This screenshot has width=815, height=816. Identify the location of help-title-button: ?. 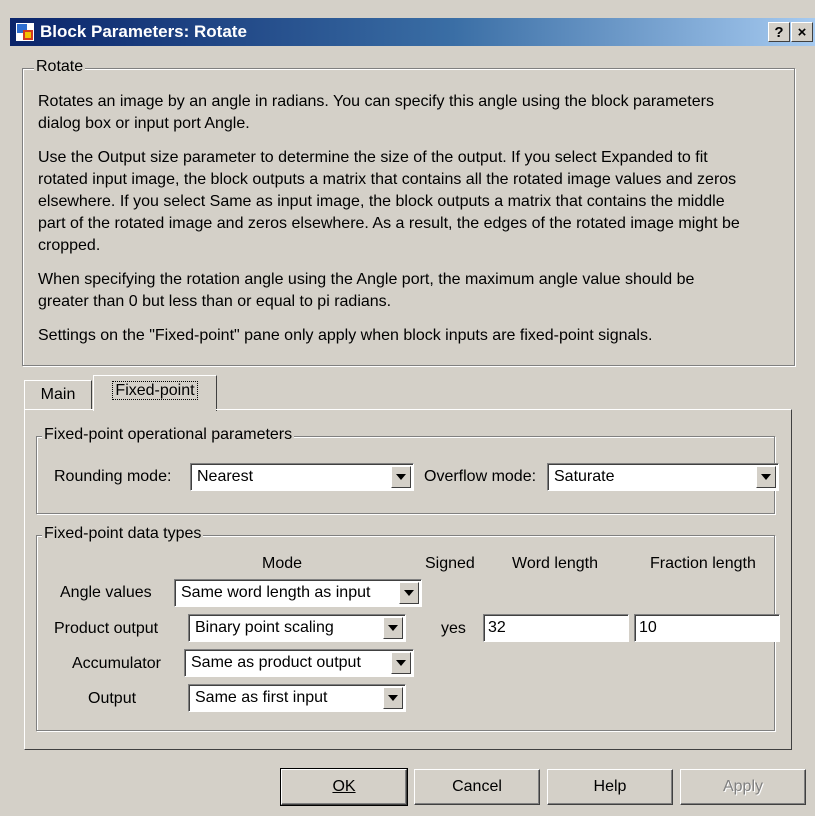
(779, 32).